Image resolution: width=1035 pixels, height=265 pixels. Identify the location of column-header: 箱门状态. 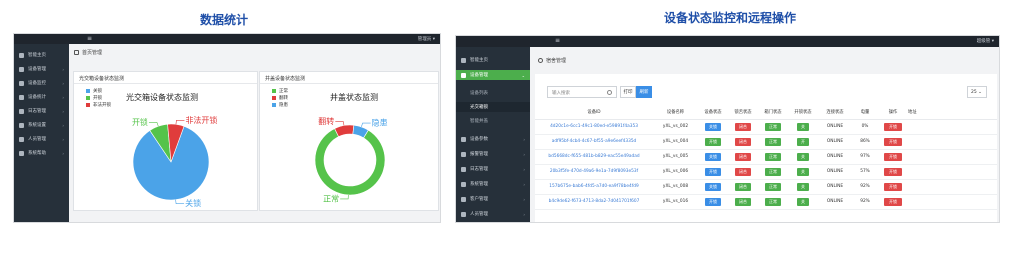
(773, 113).